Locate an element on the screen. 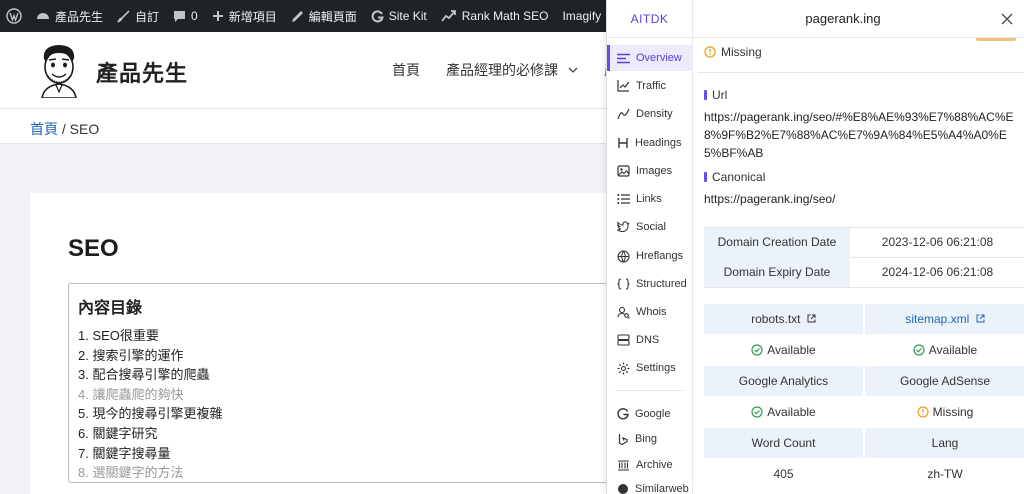 Image resolution: width=1024 pixels, height=494 pixels. google-adsense-label: Google AdSense is located at coordinates (944, 381).